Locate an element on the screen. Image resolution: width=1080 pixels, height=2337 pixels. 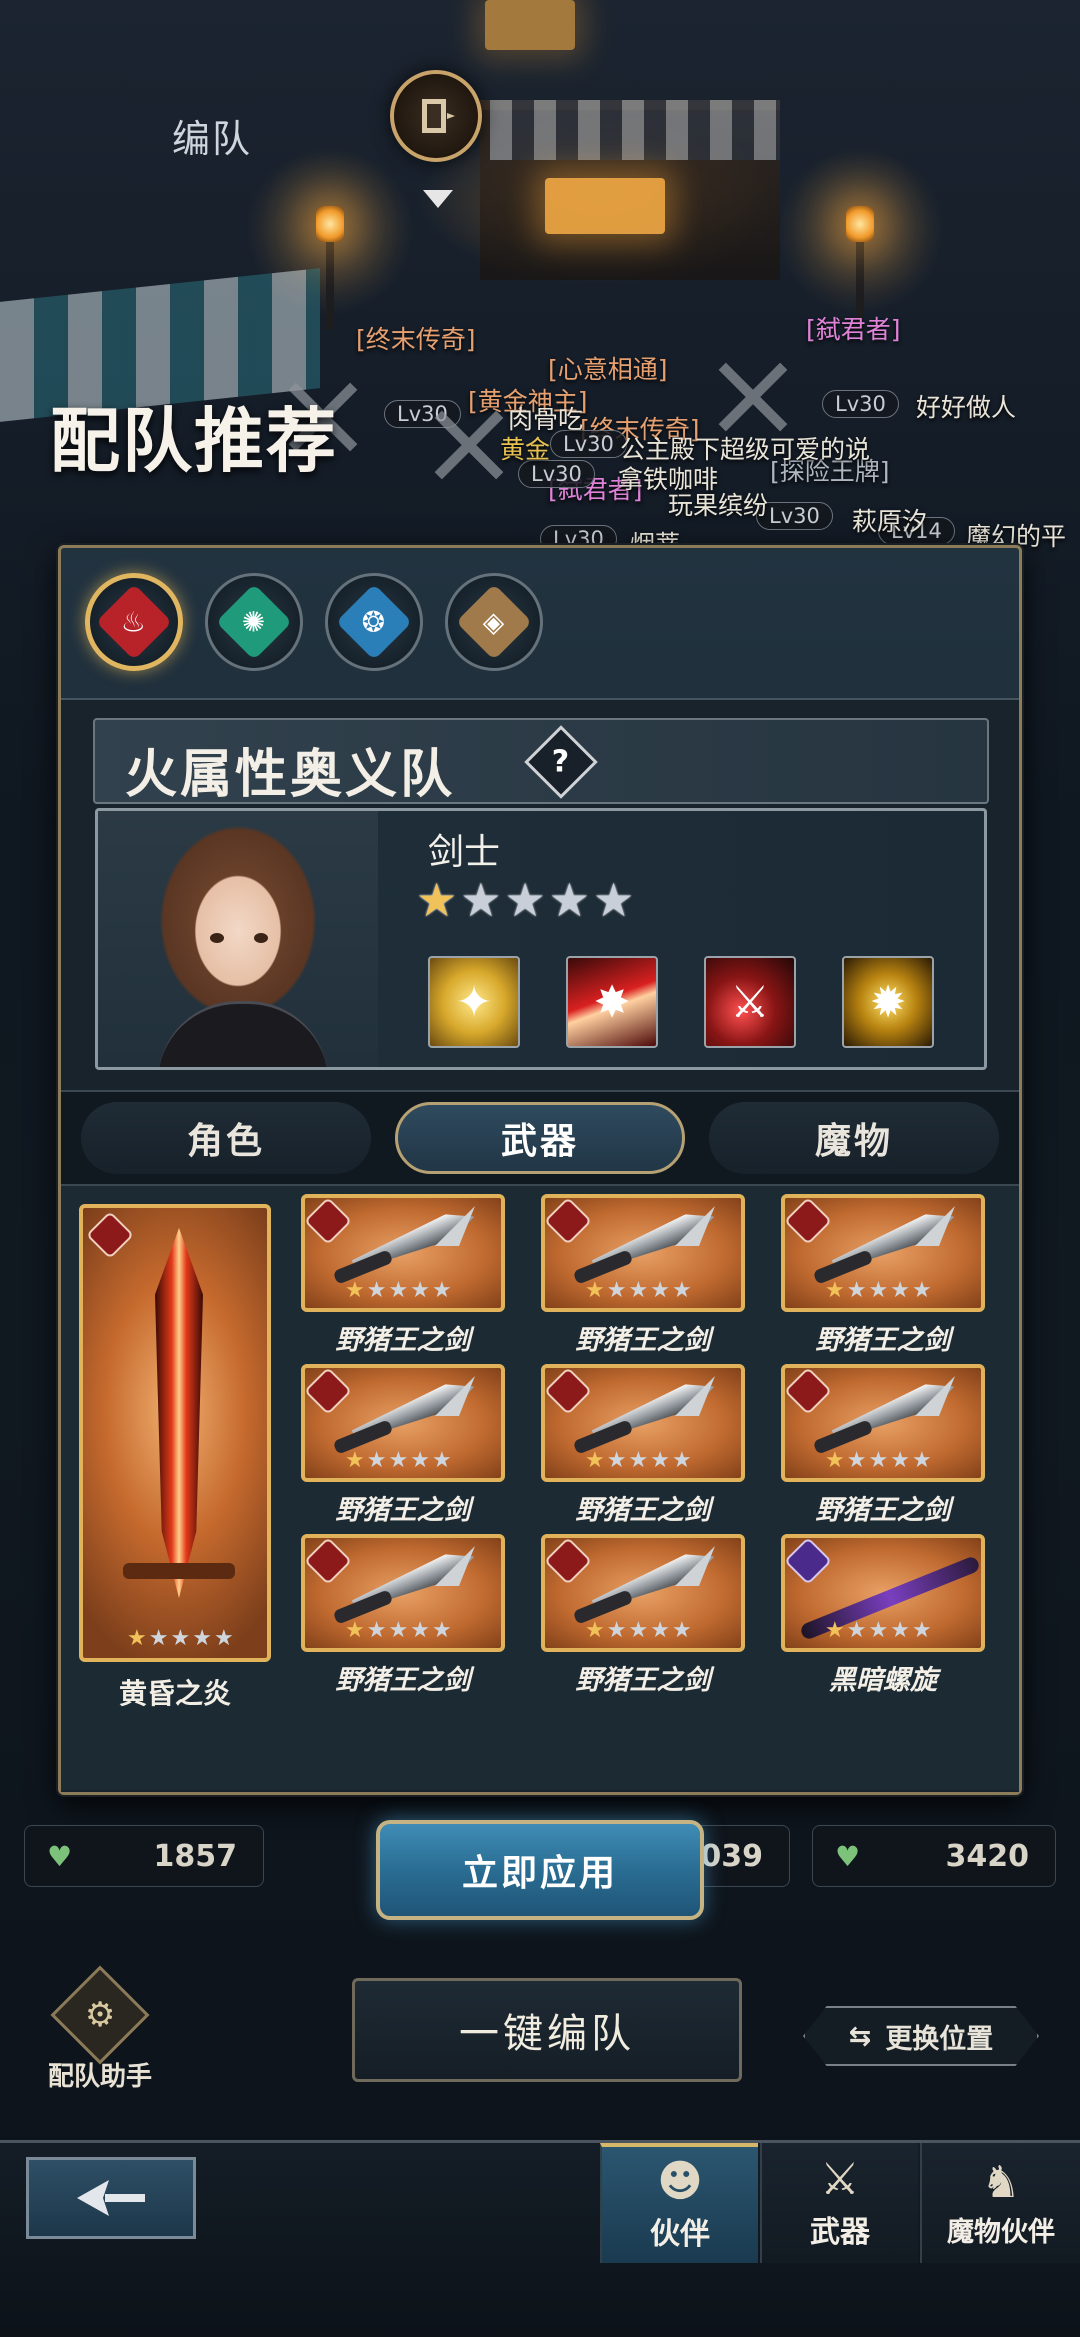
main-weapon-card: ★ ★ ★ ★ ★ is located at coordinates (175, 1433).